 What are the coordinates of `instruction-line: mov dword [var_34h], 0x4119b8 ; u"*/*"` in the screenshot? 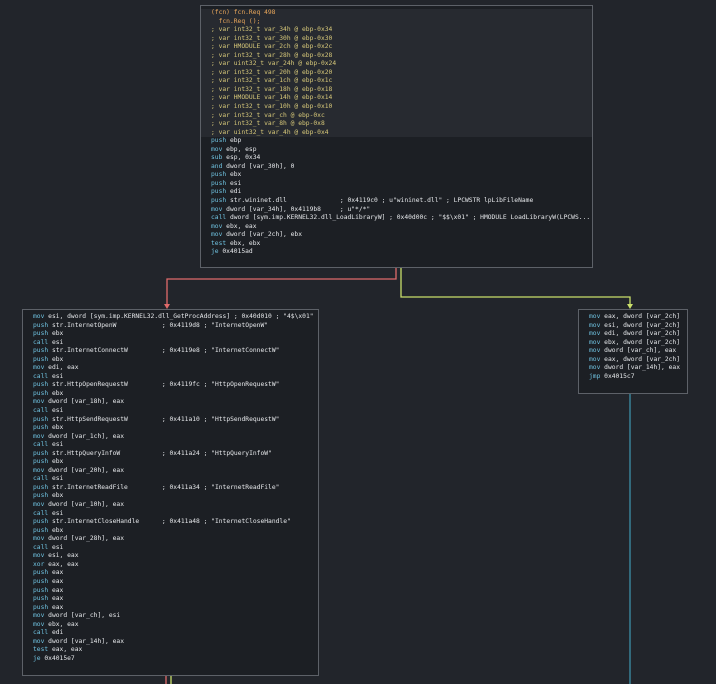 It's located at (396, 210).